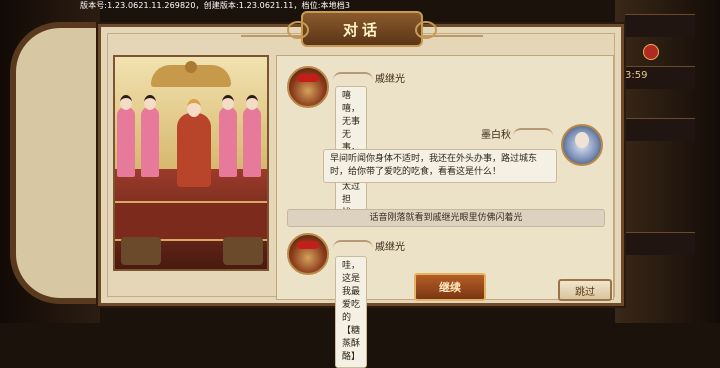  I want to click on skip-button: 跳过, so click(585, 290).